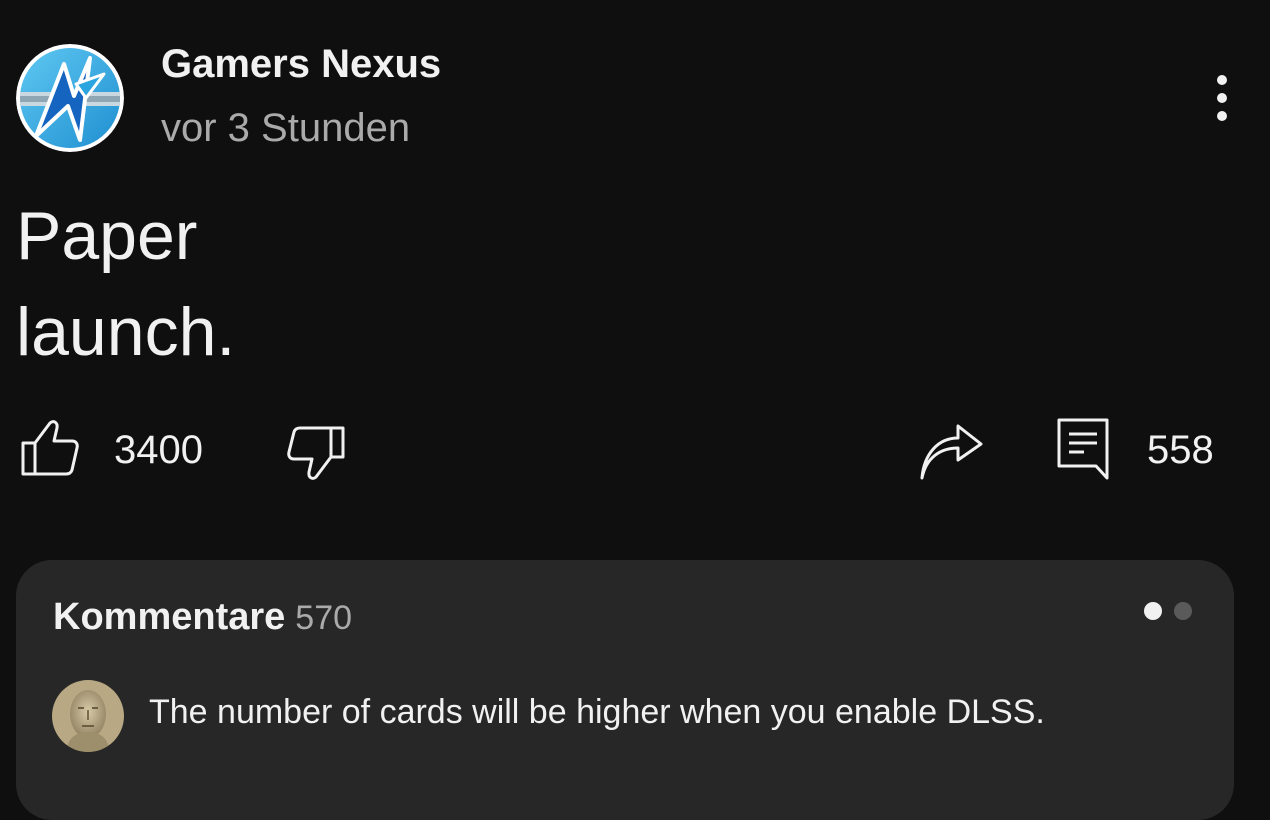  What do you see at coordinates (50, 447) in the screenshot?
I see `thumbs-up-icon` at bounding box center [50, 447].